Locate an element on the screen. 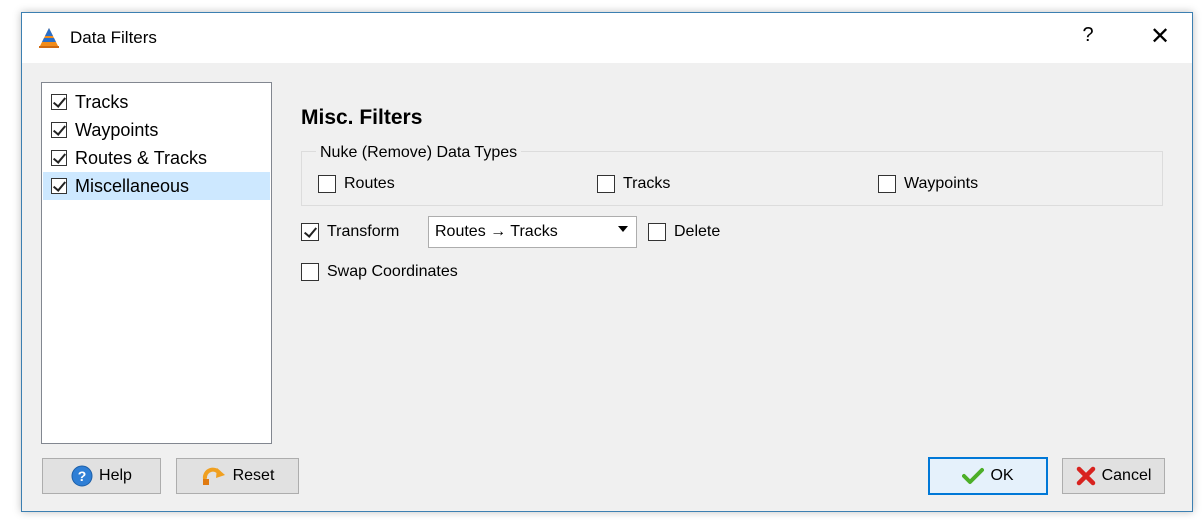 The height and width of the screenshot is (520, 1204). tracks-checkbox is located at coordinates (59, 102).